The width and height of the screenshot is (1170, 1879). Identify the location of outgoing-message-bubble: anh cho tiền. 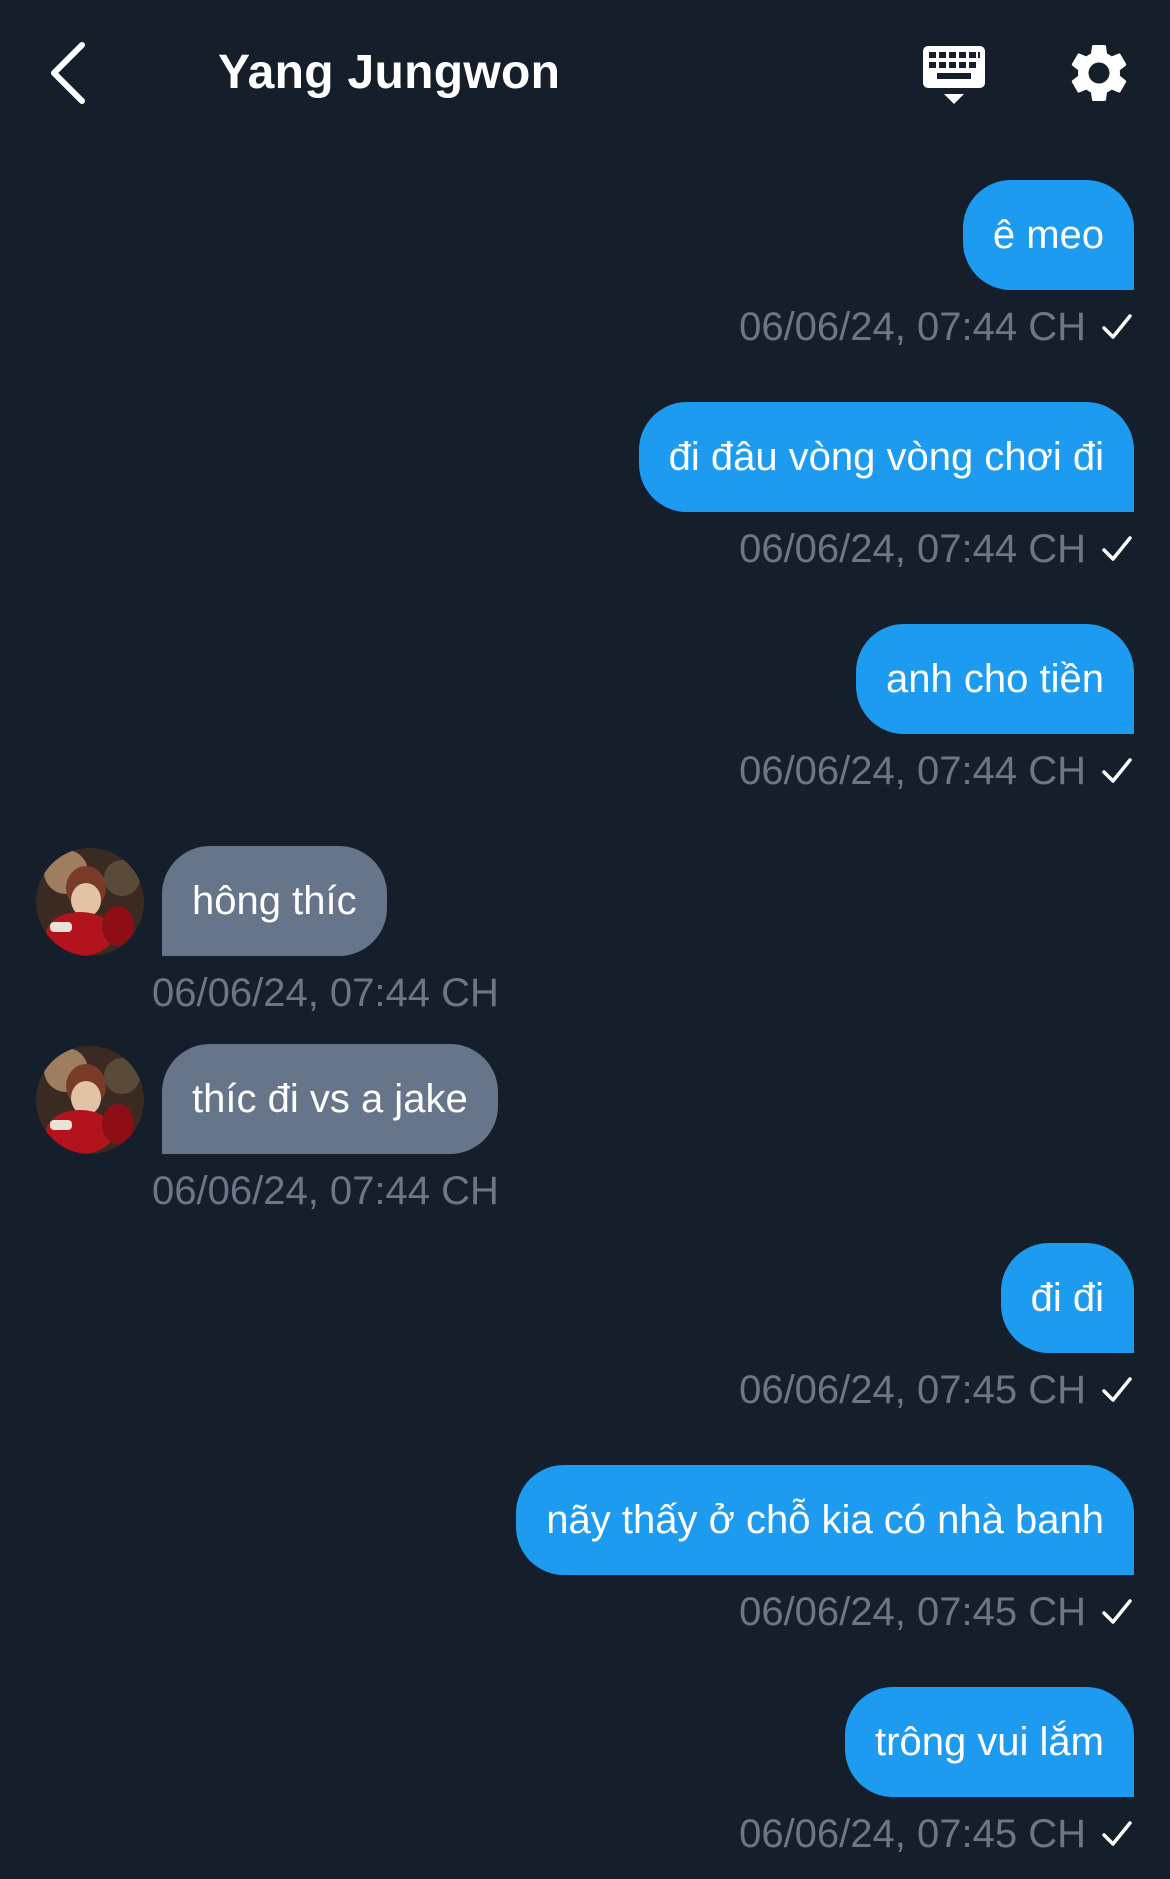
(995, 679).